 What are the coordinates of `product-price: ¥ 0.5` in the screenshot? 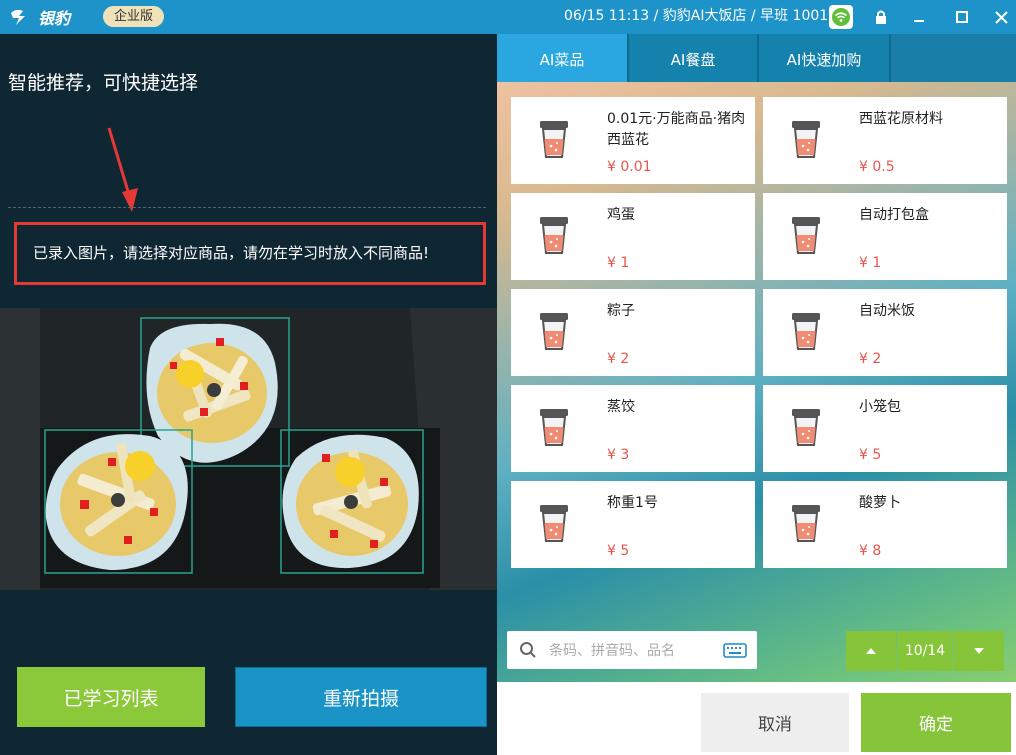 It's located at (877, 167).